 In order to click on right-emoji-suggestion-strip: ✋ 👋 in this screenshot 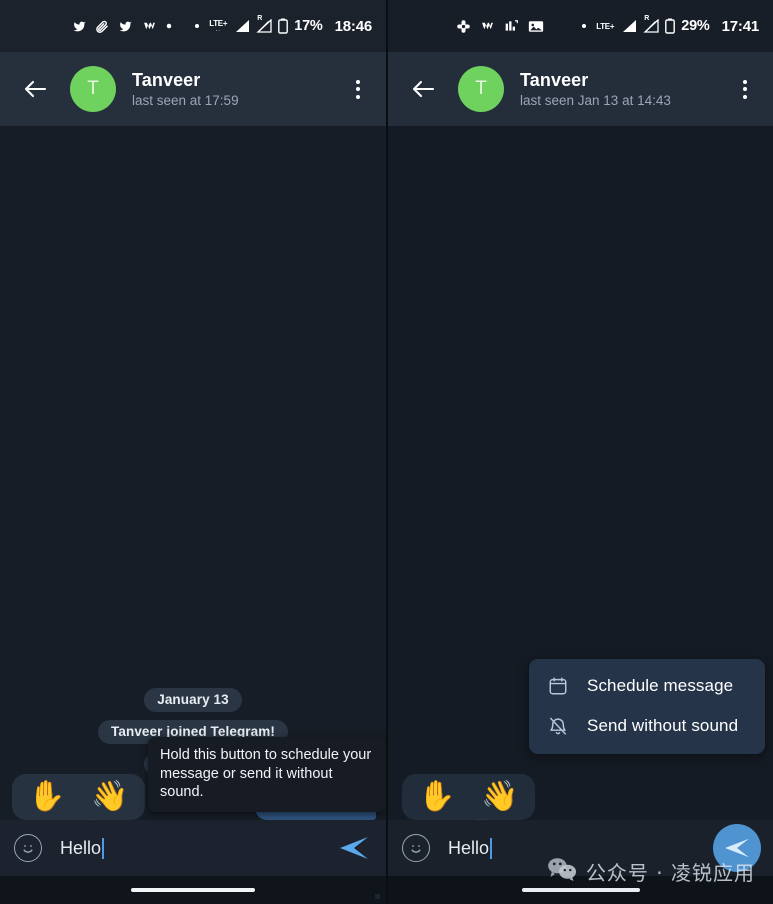, I will do `click(468, 800)`.